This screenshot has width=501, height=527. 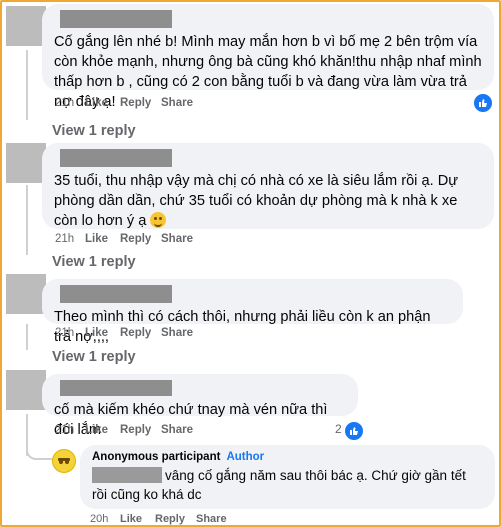 I want to click on reply-connector, so click(x=39, y=451).